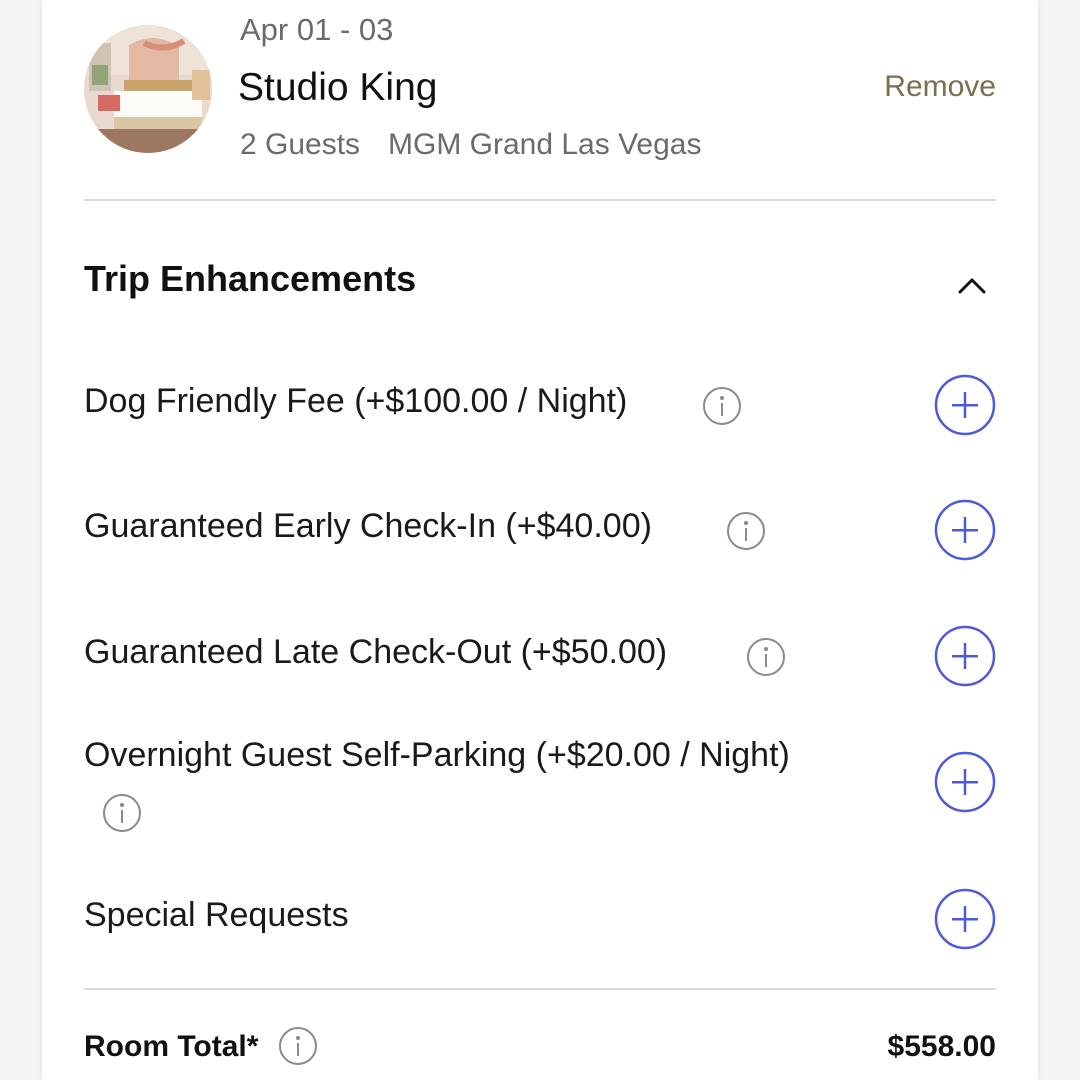 The height and width of the screenshot is (1080, 1080). I want to click on hotel-name: MGM Grand Las Vegas, so click(545, 144).